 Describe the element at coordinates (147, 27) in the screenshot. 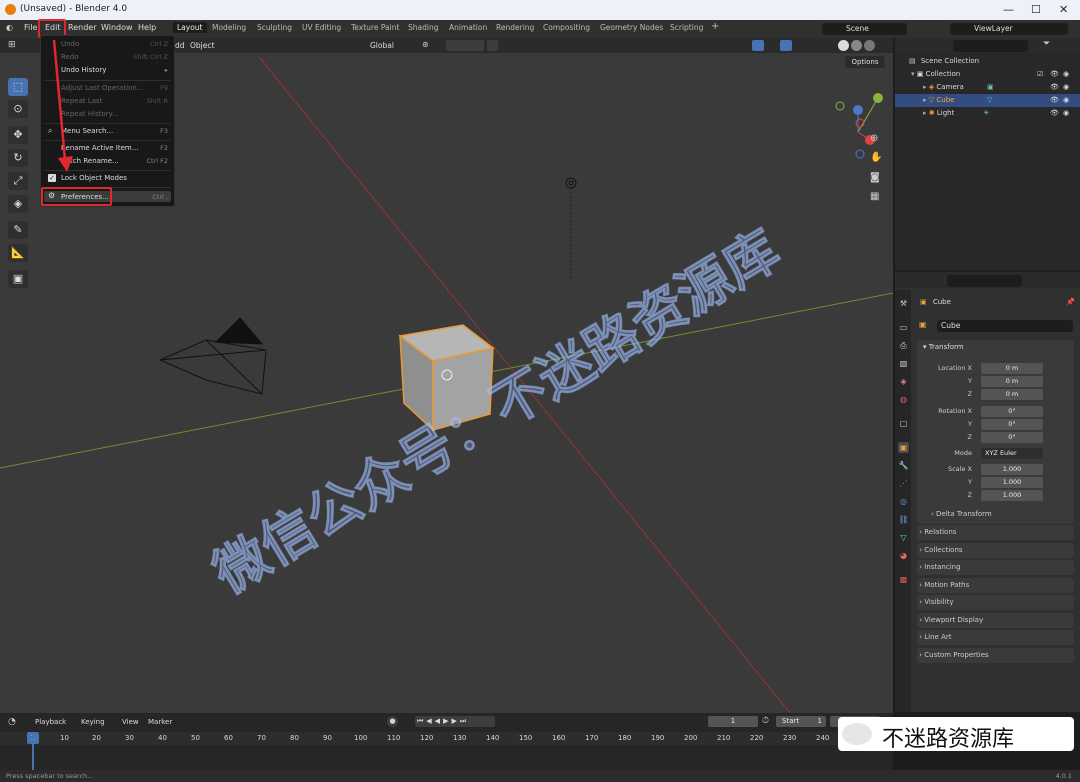

I see `menu-help: Help` at that location.